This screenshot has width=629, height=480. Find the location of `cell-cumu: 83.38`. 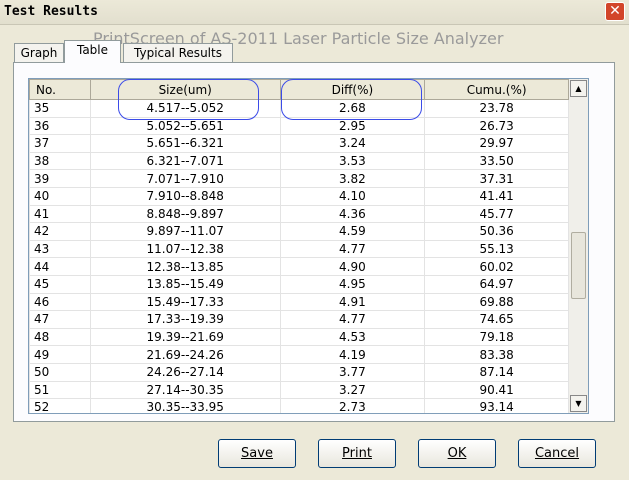

cell-cumu: 83.38 is located at coordinates (496, 354).